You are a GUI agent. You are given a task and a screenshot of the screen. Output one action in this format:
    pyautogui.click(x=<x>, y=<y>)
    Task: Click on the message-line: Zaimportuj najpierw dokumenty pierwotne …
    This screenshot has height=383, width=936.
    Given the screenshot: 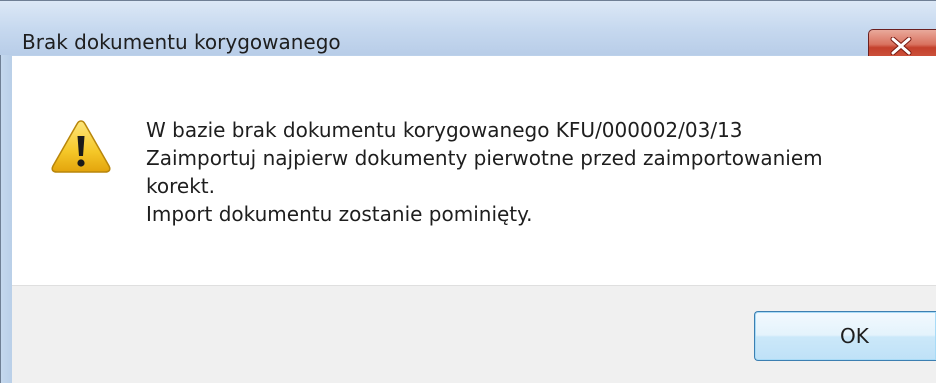 What is the action you would take?
    pyautogui.click(x=484, y=158)
    